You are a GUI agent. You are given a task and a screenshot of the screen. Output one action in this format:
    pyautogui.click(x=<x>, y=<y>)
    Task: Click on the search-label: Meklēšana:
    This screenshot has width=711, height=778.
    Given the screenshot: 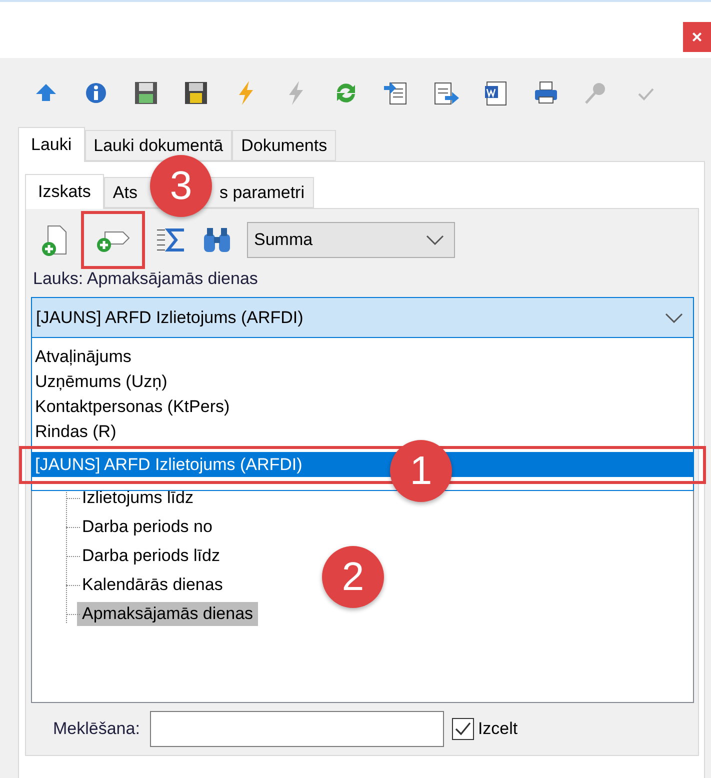 What is the action you would take?
    pyautogui.click(x=96, y=729)
    